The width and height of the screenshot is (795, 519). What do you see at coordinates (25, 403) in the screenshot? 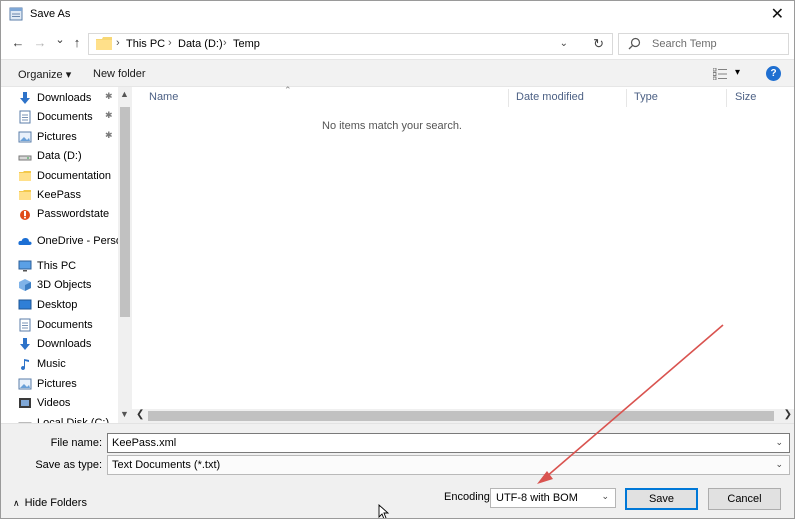
I see `videos-icon` at bounding box center [25, 403].